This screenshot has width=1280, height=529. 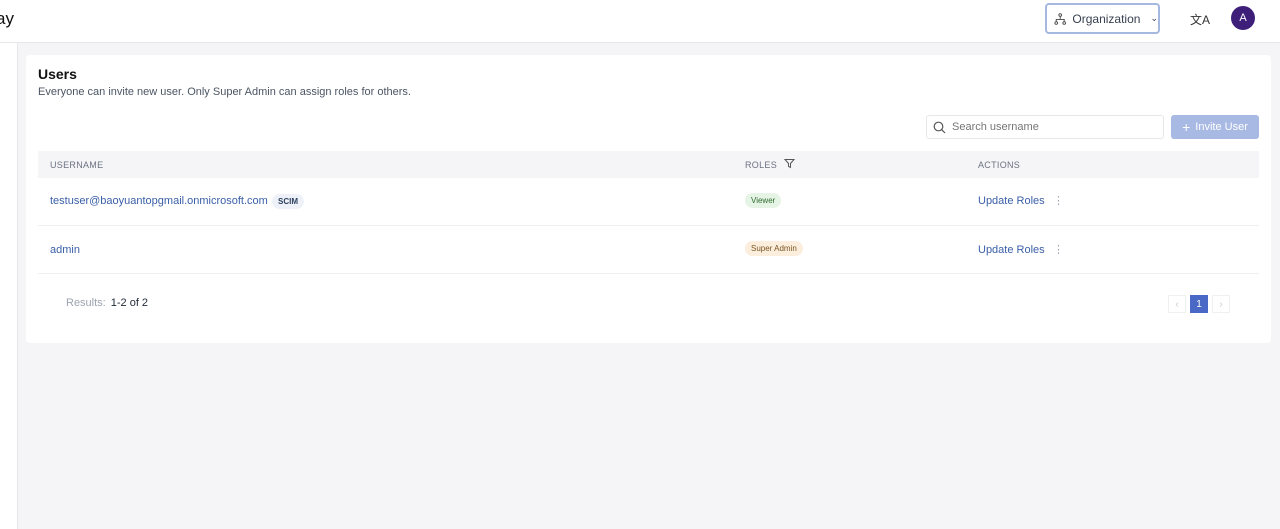 What do you see at coordinates (86, 303) in the screenshot?
I see `results-label: Results:` at bounding box center [86, 303].